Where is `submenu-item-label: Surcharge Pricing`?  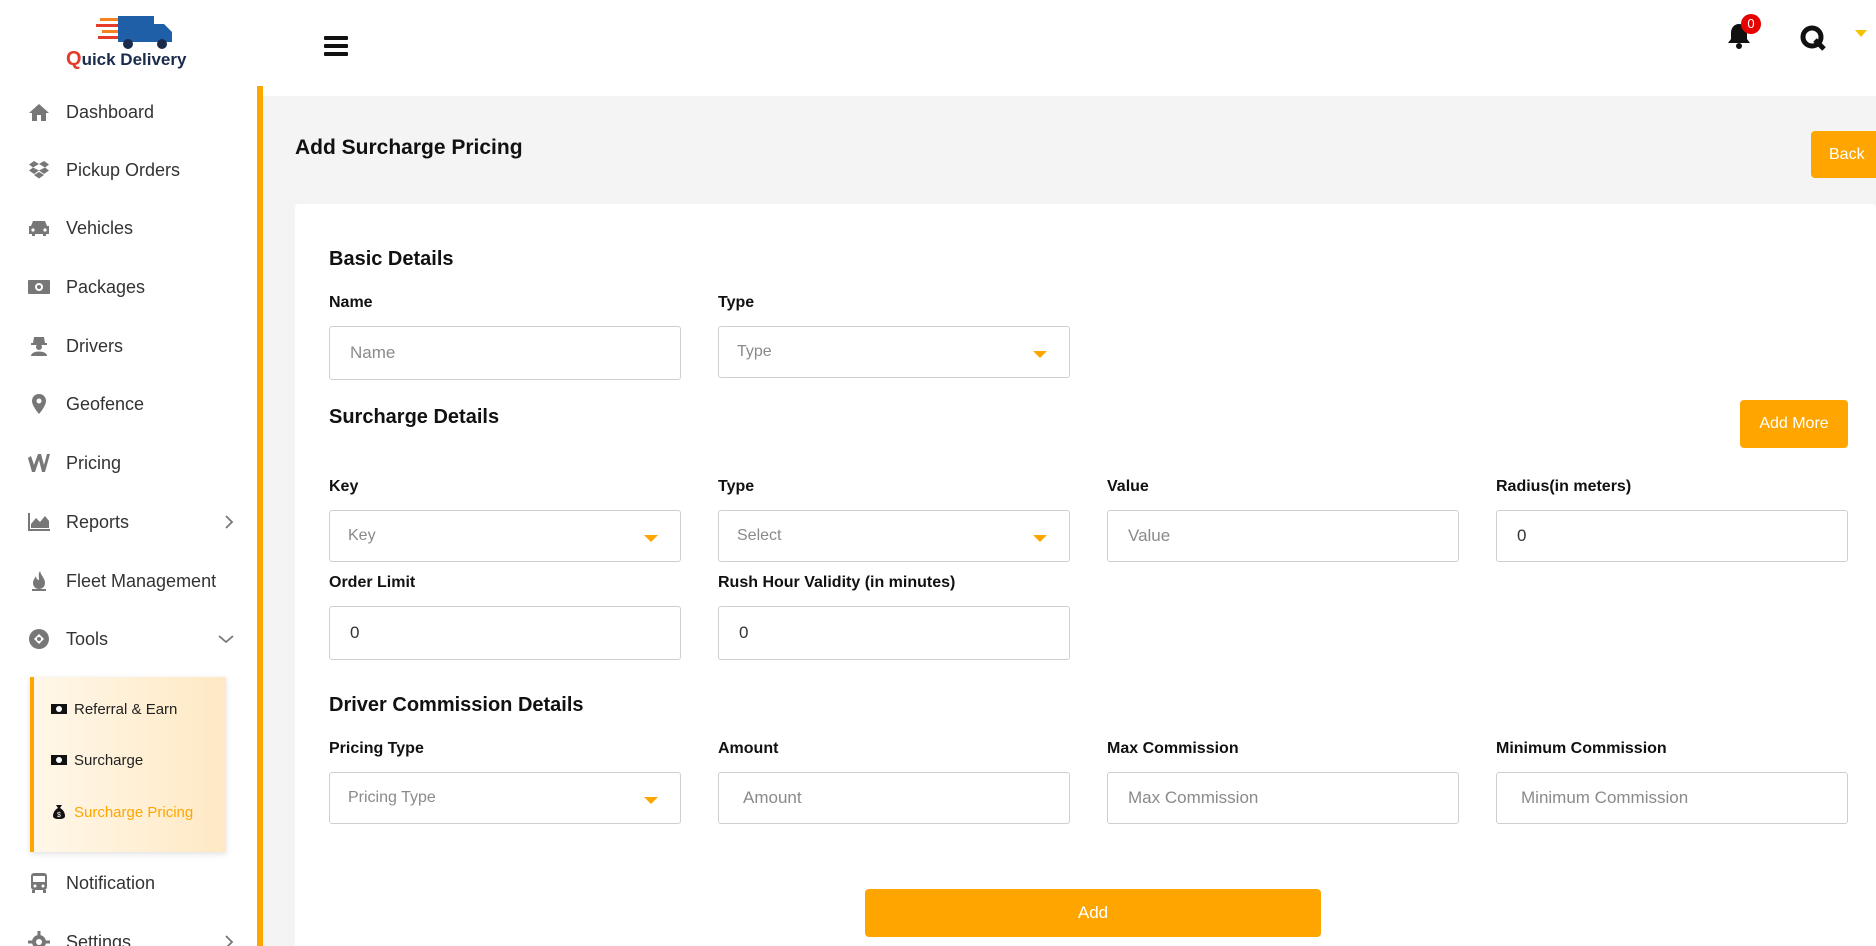 submenu-item-label: Surcharge Pricing is located at coordinates (134, 812).